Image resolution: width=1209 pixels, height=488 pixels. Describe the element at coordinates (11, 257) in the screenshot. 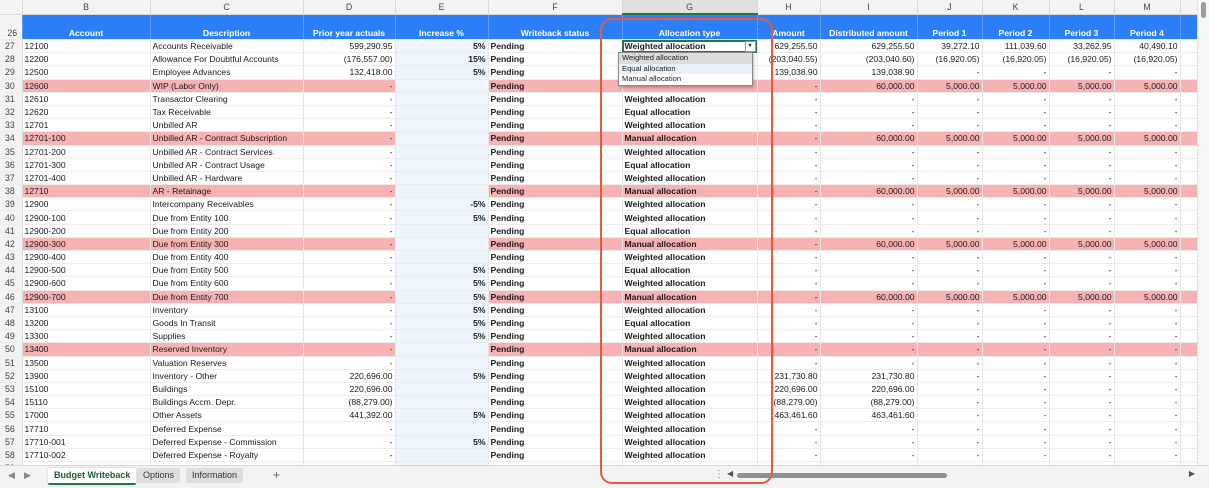

I see `row-number: 43` at that location.